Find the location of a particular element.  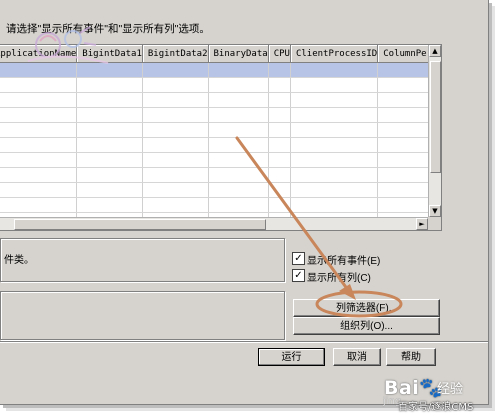

run-button: 运行 is located at coordinates (291, 357).